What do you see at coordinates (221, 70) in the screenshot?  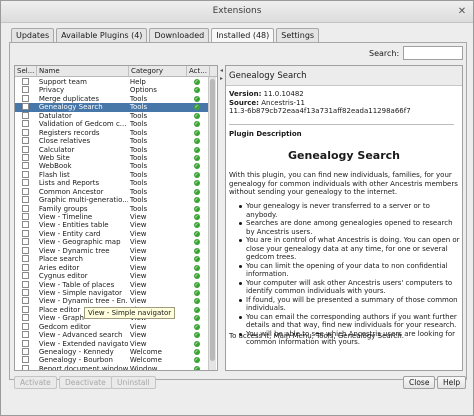 I see `collapse-left-icon: ◂` at bounding box center [221, 70].